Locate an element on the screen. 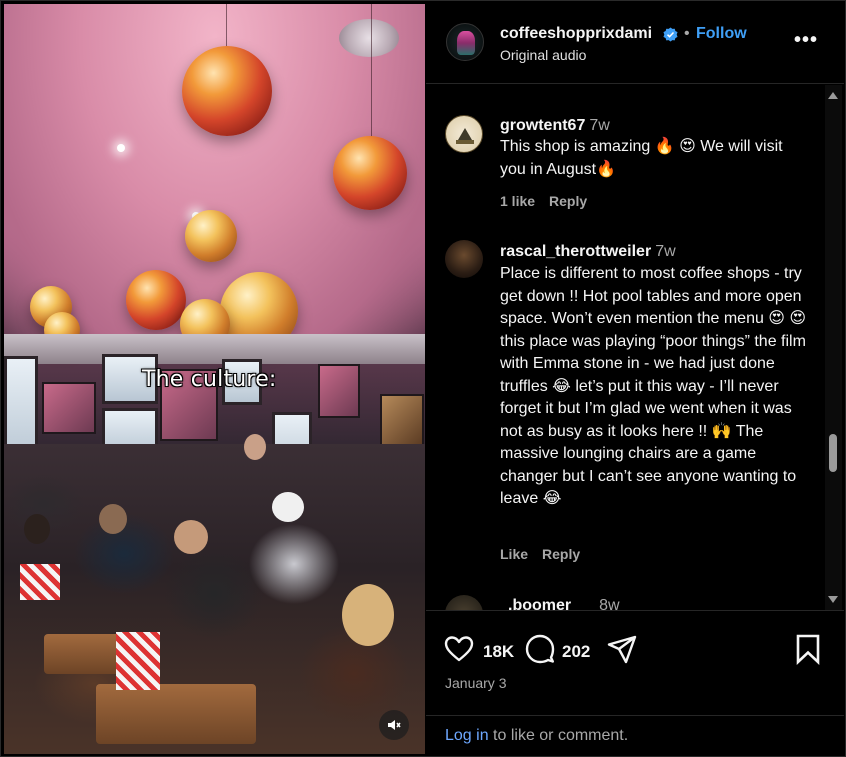 The image size is (846, 757). author-username: coffeeshopprixdami is located at coordinates (576, 34).